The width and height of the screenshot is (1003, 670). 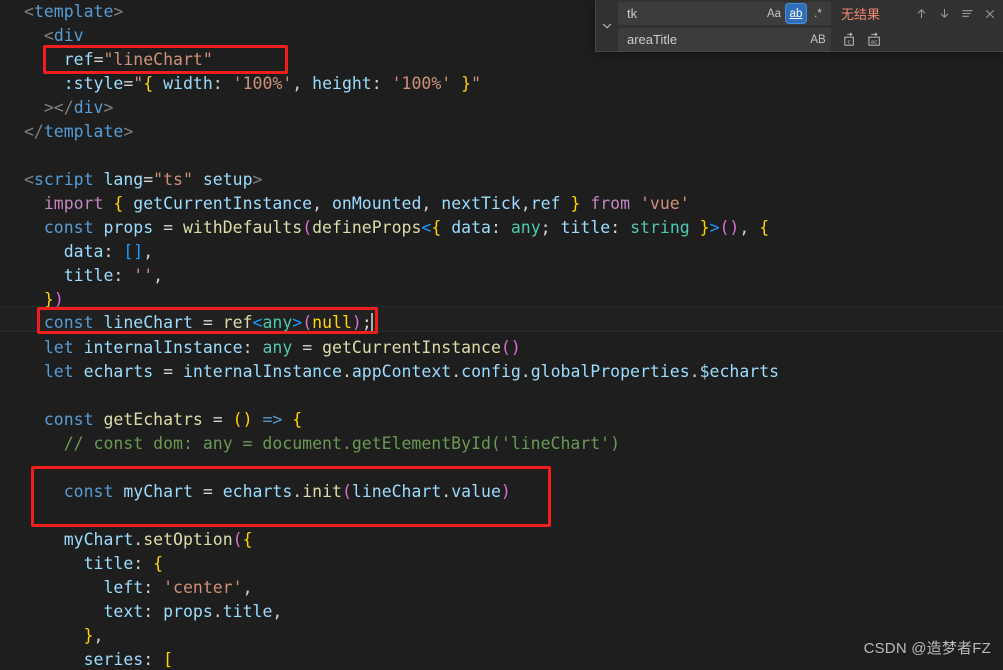 I want to click on replace-all-button: ac, so click(x=875, y=40).